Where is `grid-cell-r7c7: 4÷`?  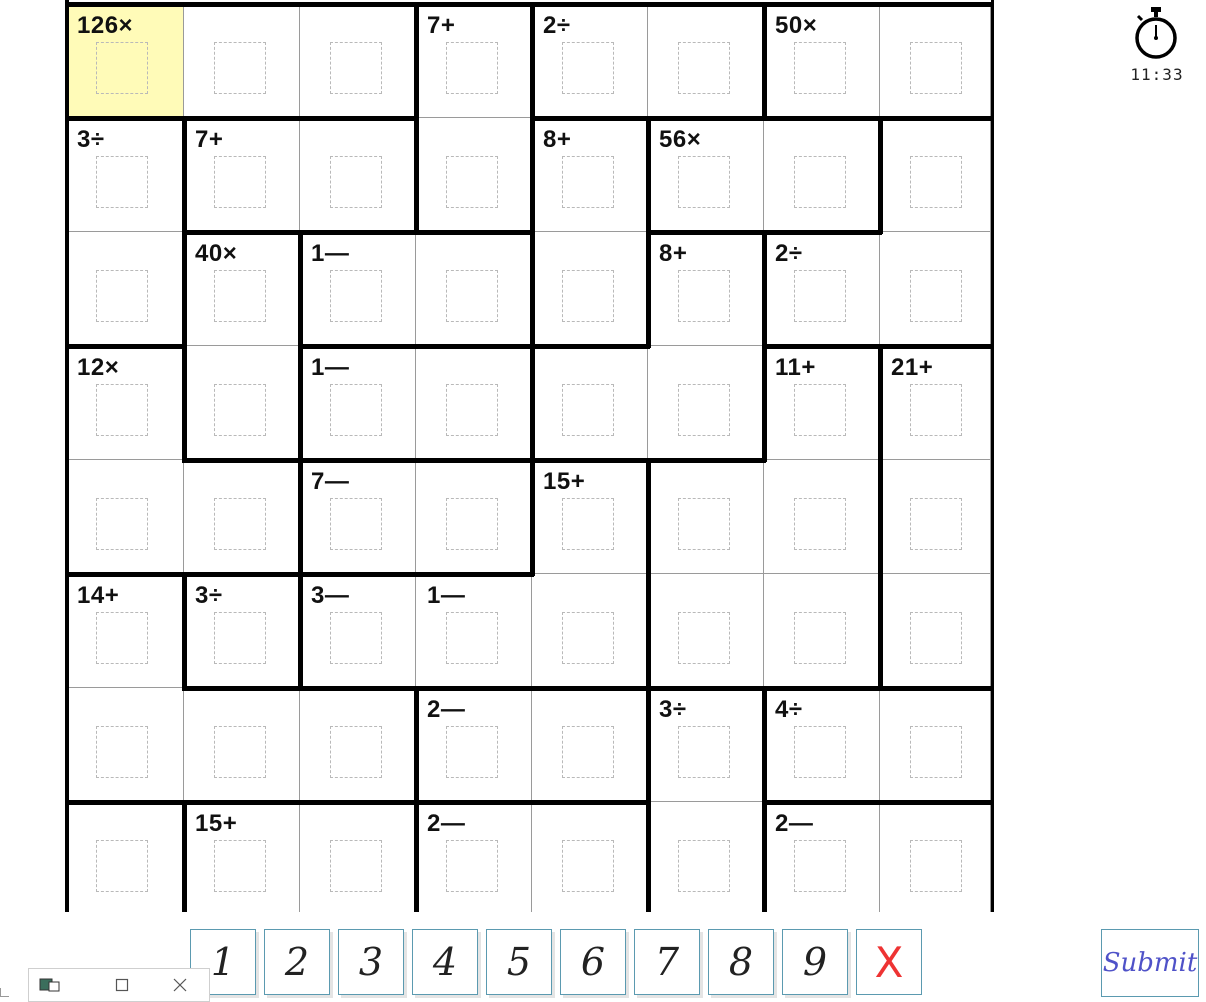 grid-cell-r7c7: 4÷ is located at coordinates (822, 745).